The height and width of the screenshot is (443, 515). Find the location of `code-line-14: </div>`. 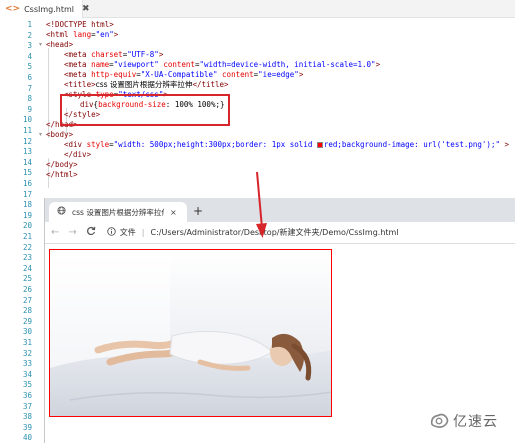

code-line-14: </div> is located at coordinates (78, 154).